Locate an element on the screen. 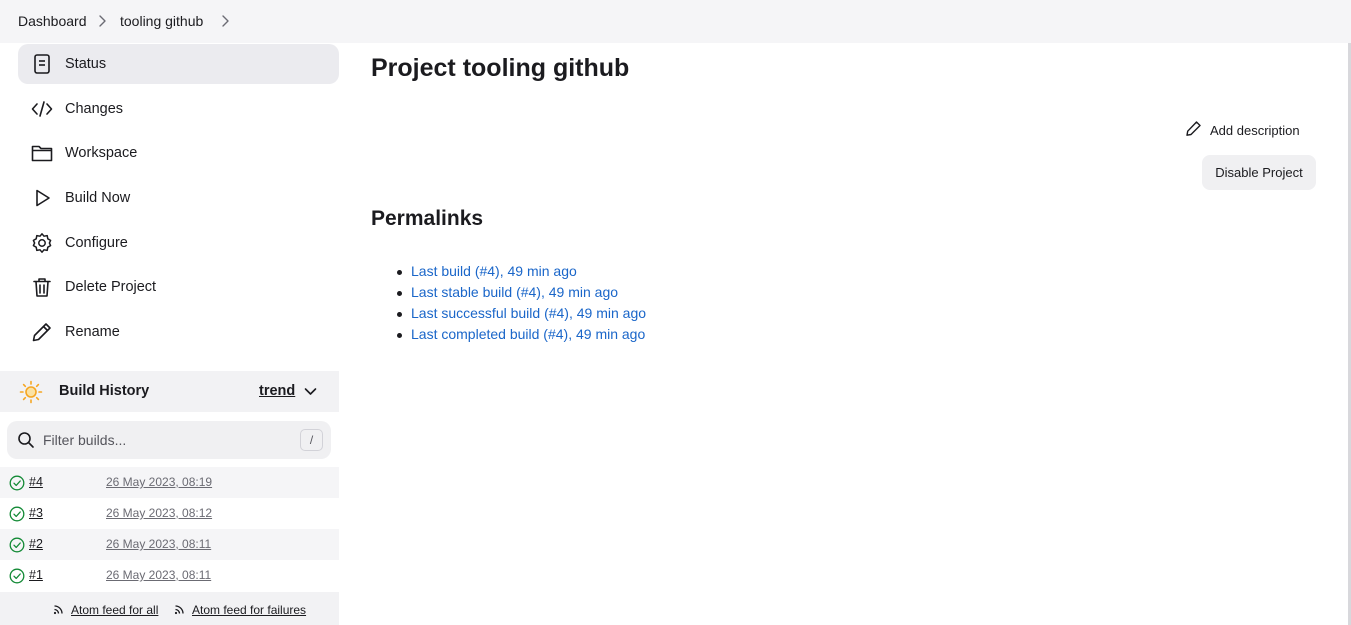  permalinks-title: Permalinks is located at coordinates (427, 218).